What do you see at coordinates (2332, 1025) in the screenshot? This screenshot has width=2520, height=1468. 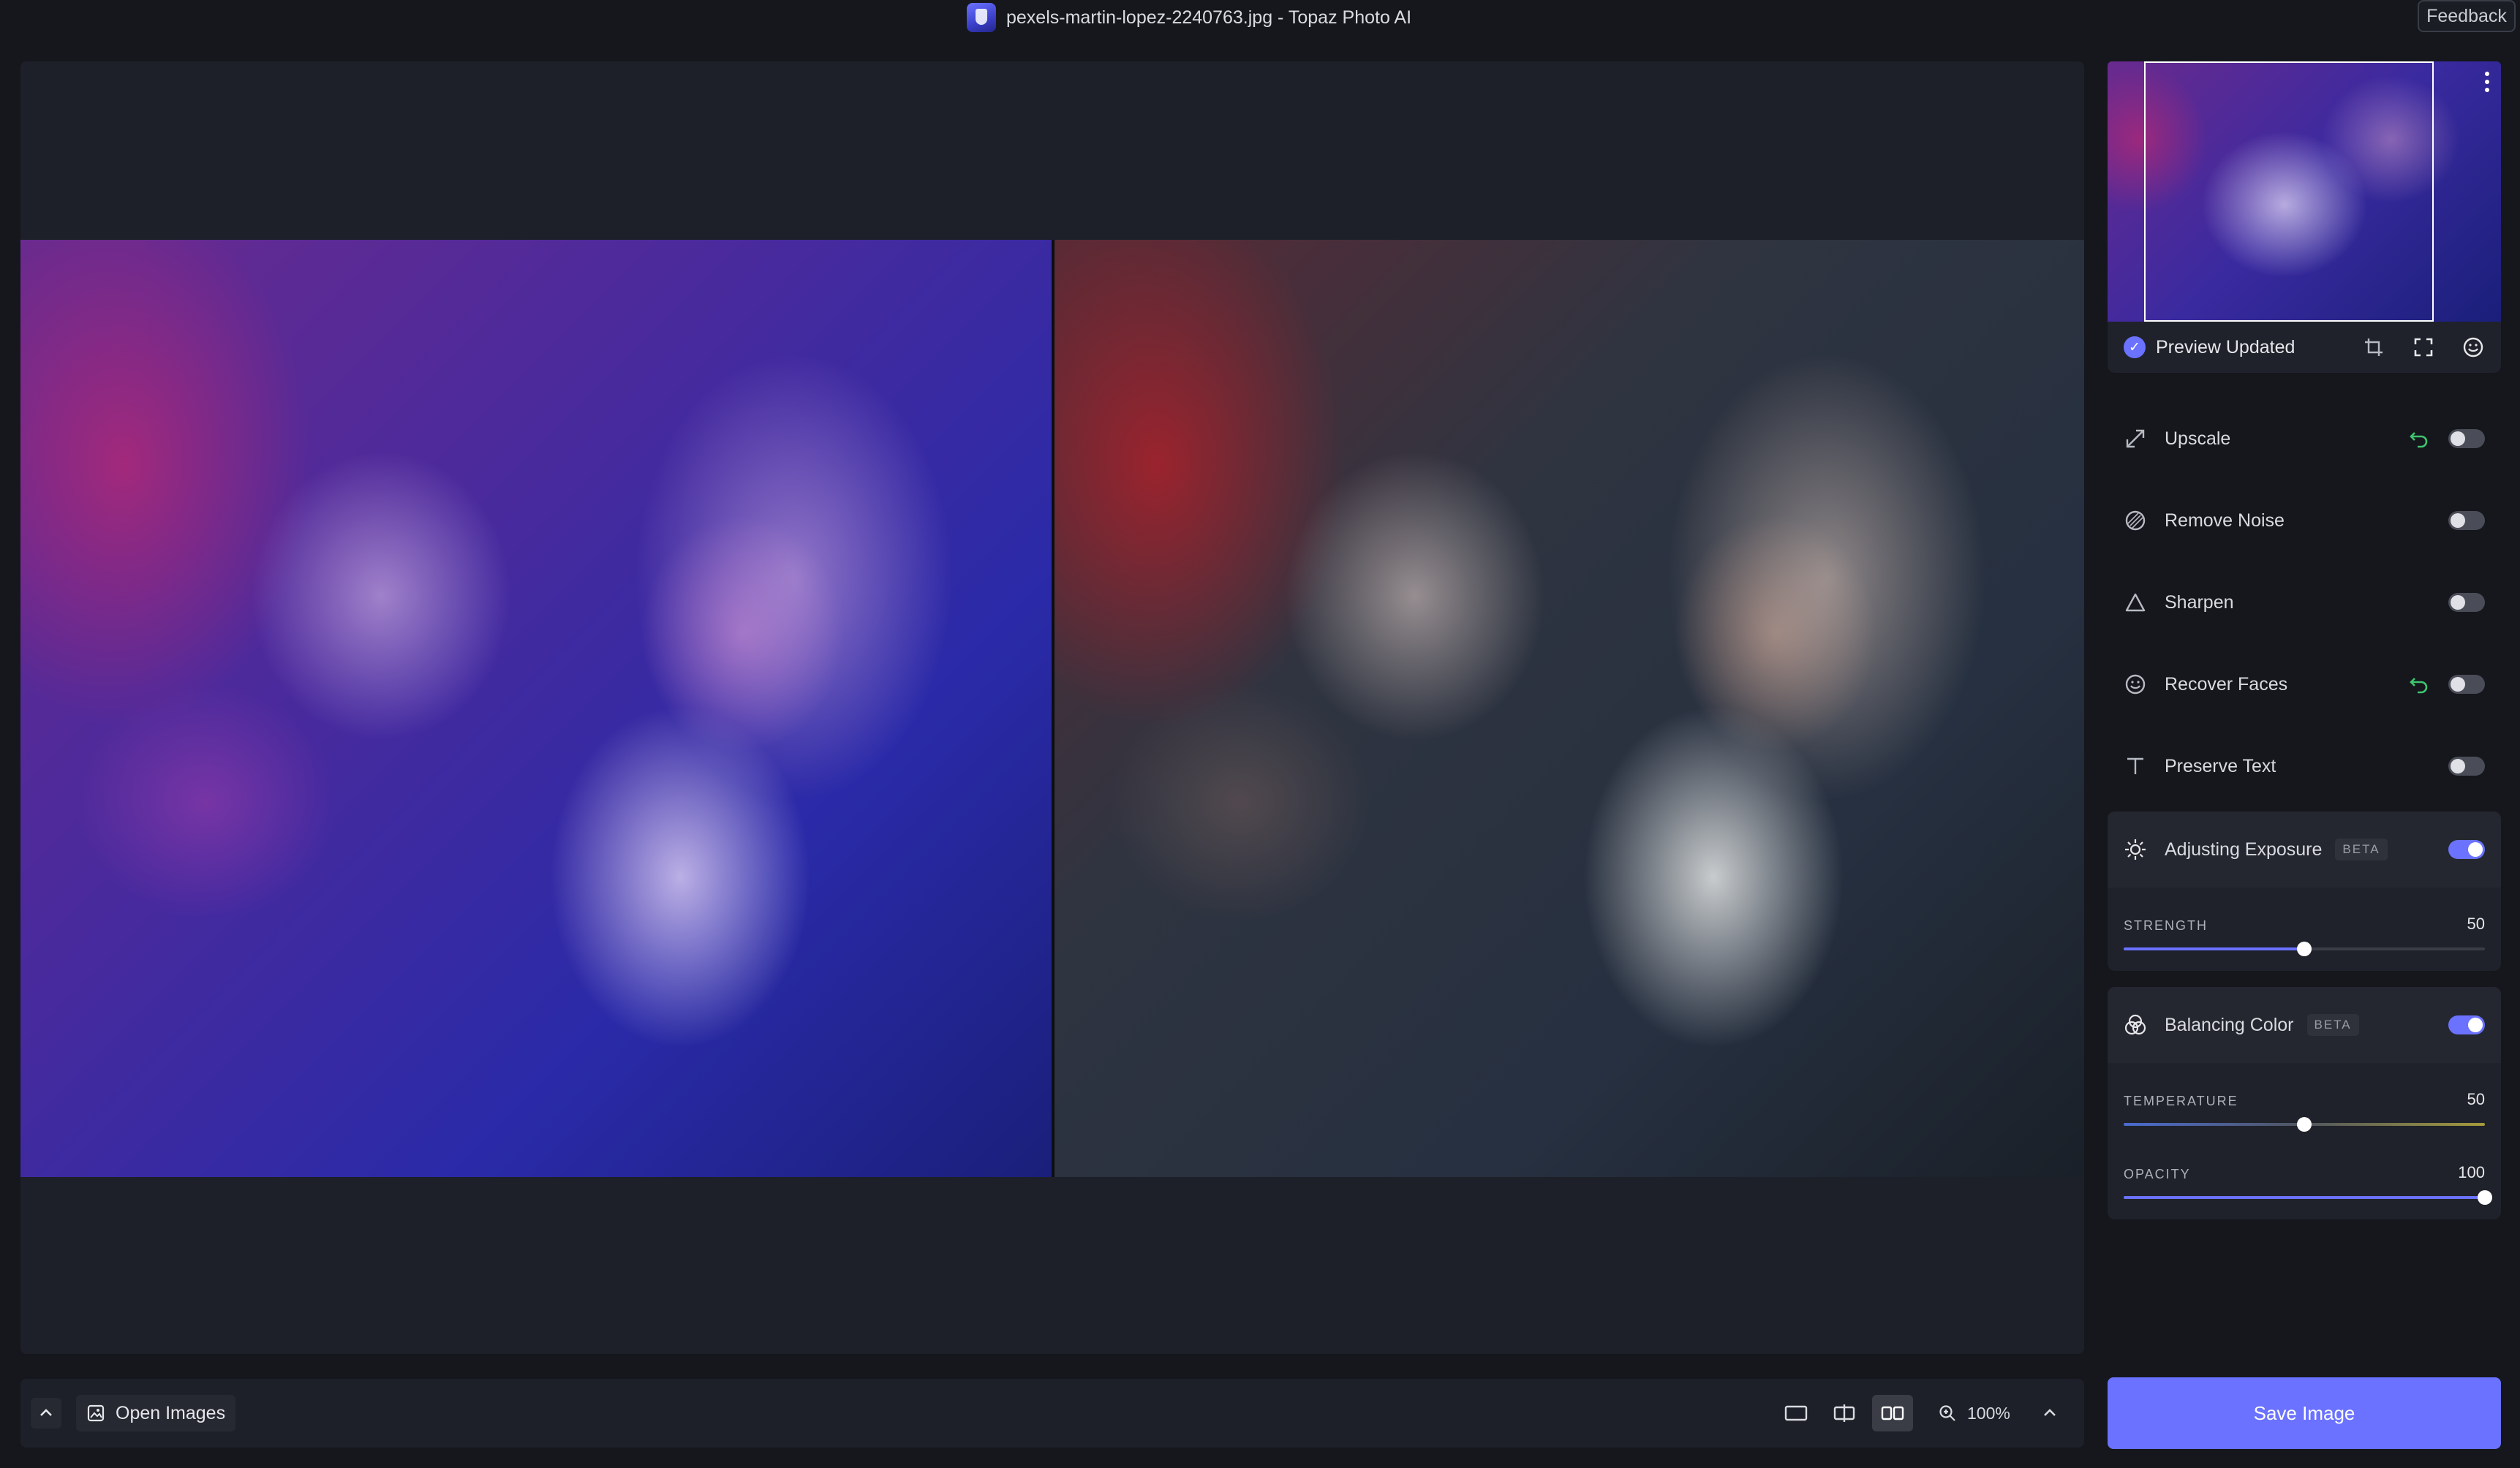 I see `color-beta-badge: BETA` at bounding box center [2332, 1025].